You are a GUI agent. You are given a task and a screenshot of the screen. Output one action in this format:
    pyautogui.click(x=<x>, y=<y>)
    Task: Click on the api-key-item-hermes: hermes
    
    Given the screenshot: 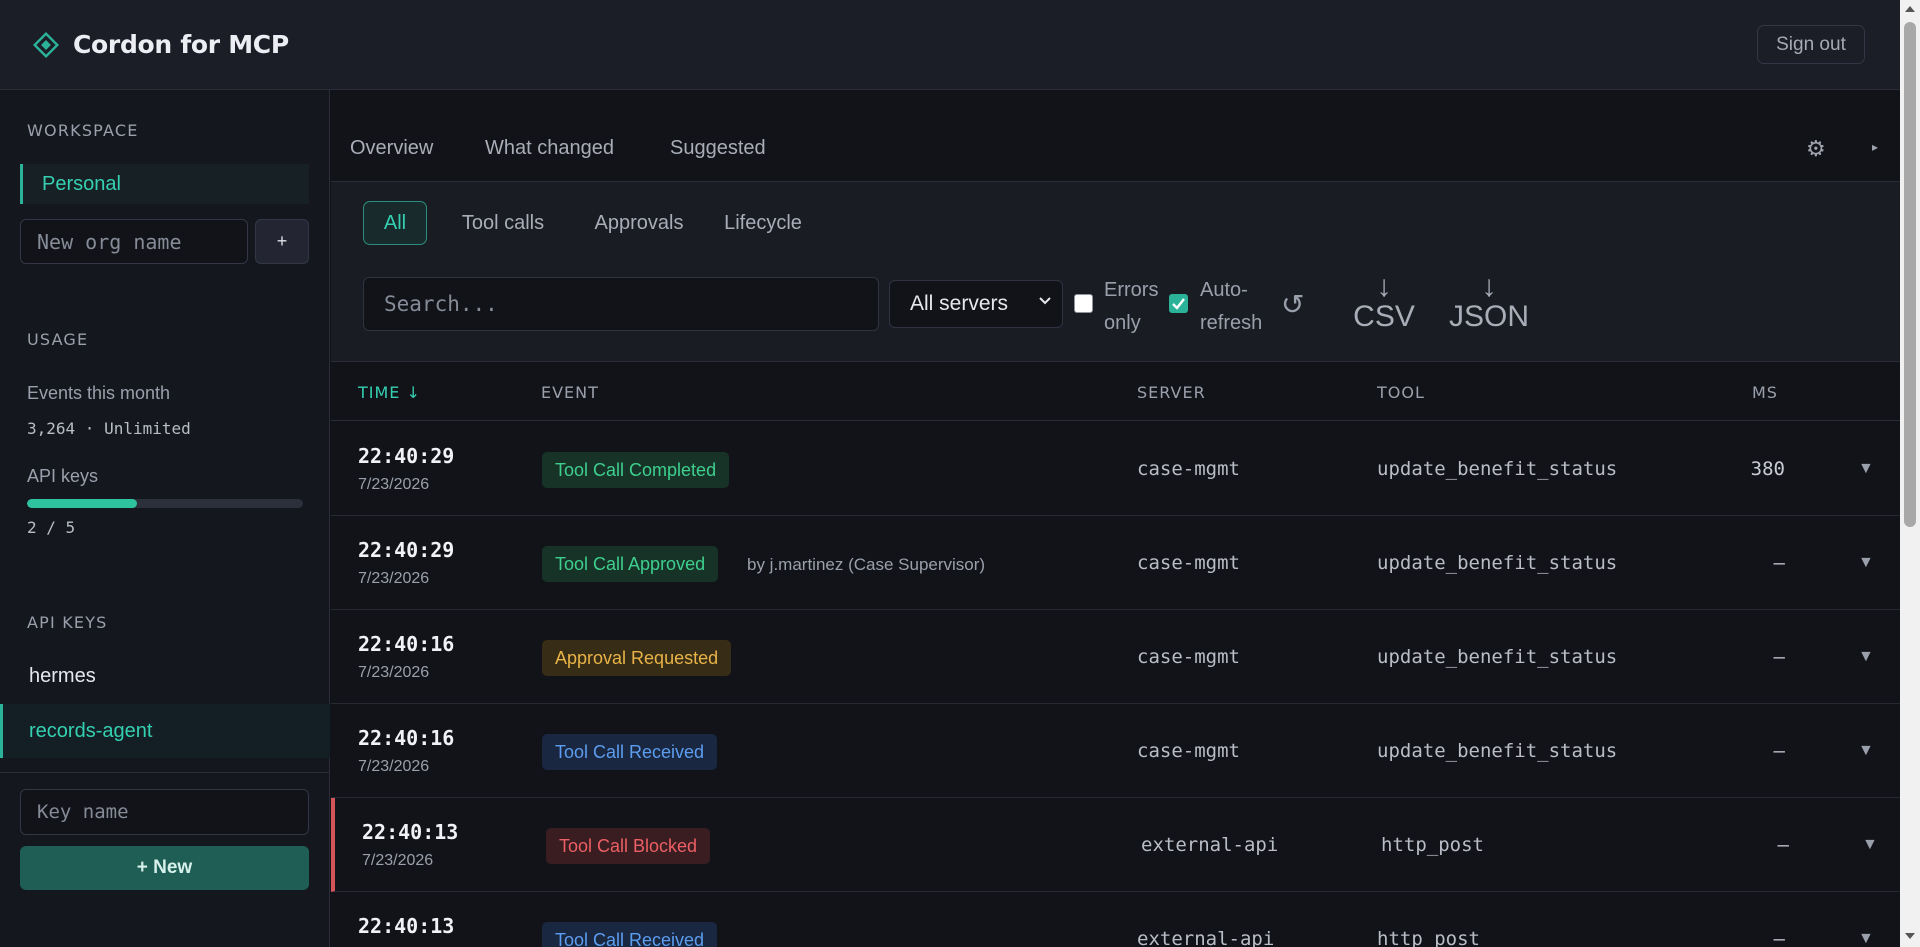 What is the action you would take?
    pyautogui.click(x=165, y=676)
    